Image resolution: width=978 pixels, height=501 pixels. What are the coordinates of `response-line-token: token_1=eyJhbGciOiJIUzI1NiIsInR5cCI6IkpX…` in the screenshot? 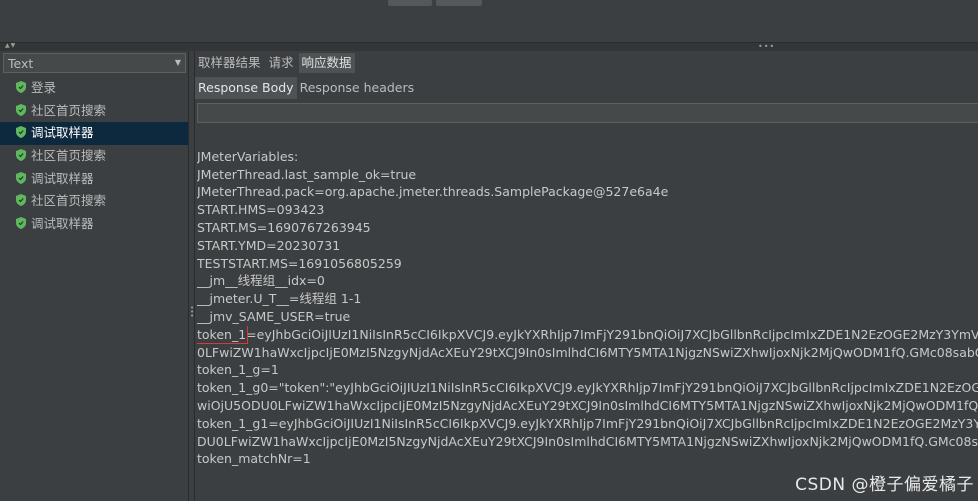 It's located at (587, 334).